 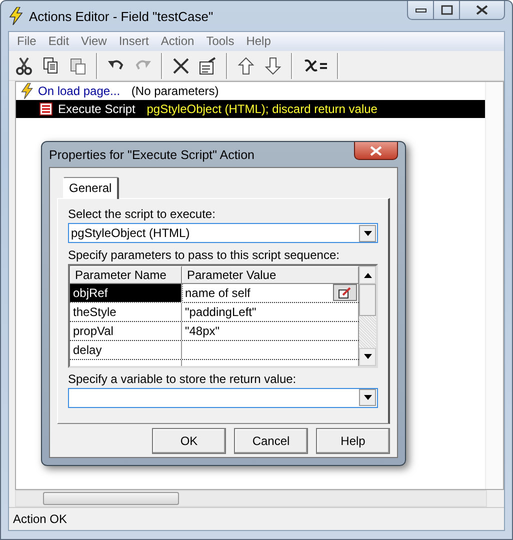 What do you see at coordinates (368, 357) in the screenshot?
I see `scroll-down-icon` at bounding box center [368, 357].